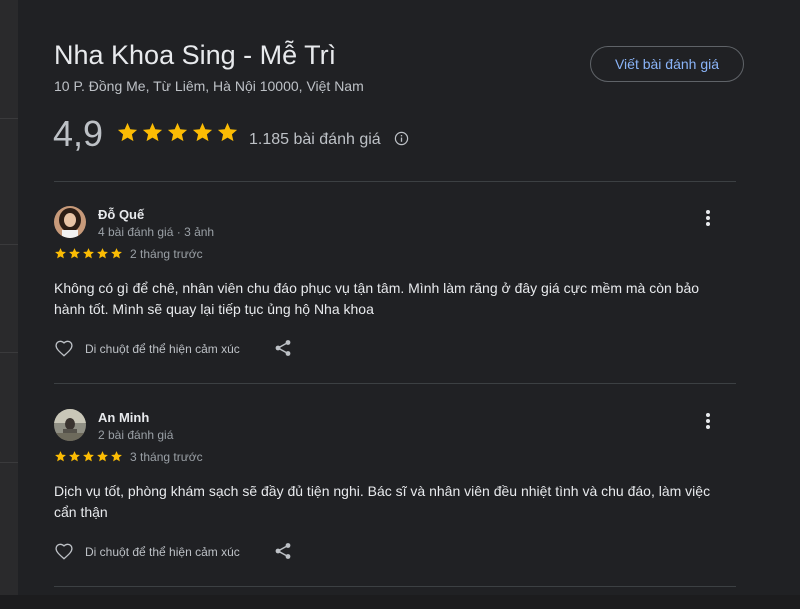 This screenshot has height=609, width=800. Describe the element at coordinates (136, 435) in the screenshot. I see `reviewer-meta: 2 bài đánh giá` at that location.